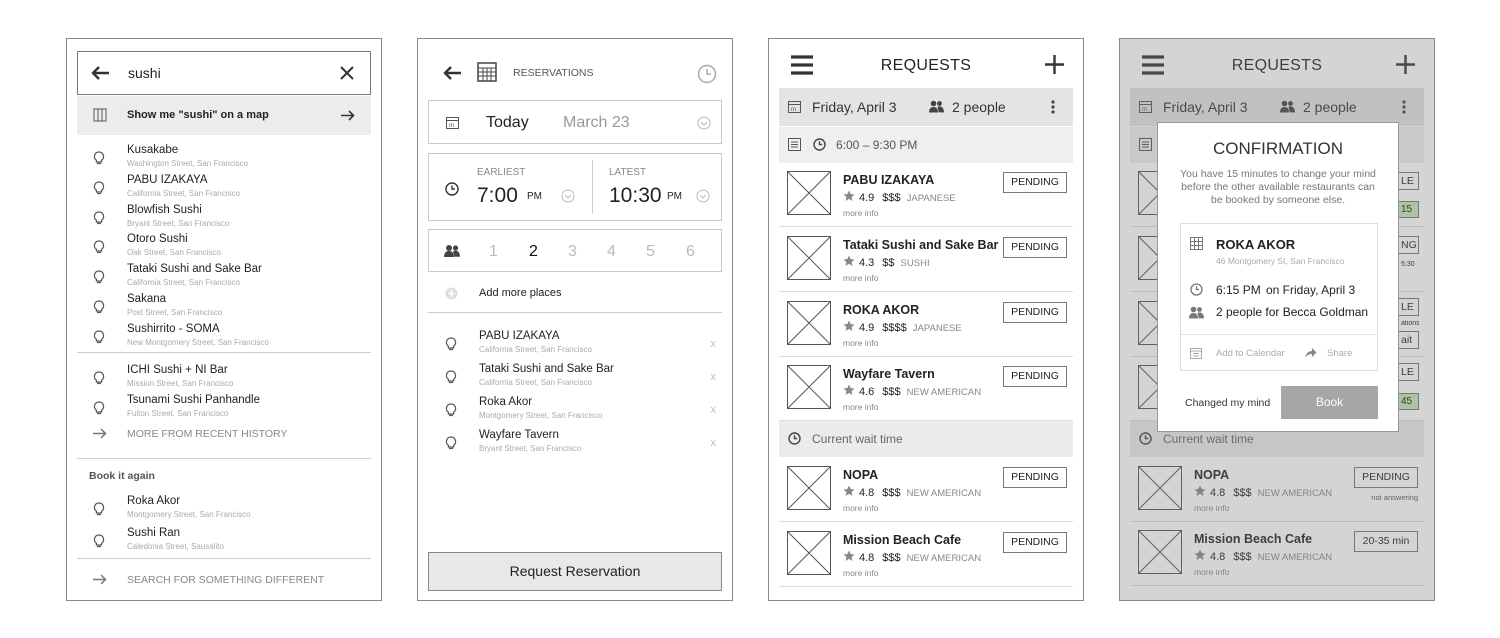 The width and height of the screenshot is (1500, 638). Describe the element at coordinates (194, 269) in the screenshot. I see `place-name: Tataki Sushi and Sake Bar` at that location.